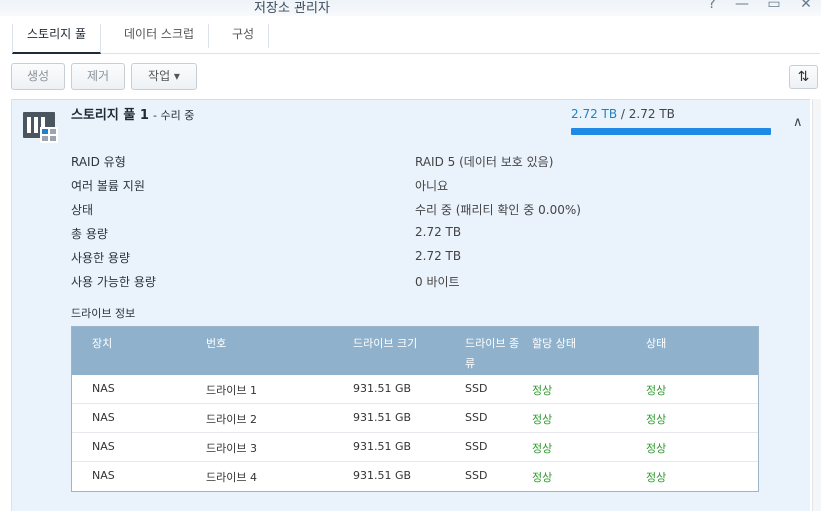 Image resolution: width=821 pixels, height=511 pixels. What do you see at coordinates (416, 36) in the screenshot?
I see `tab-bar: 스토리지 풀 데이터 스크럽 구성` at bounding box center [416, 36].